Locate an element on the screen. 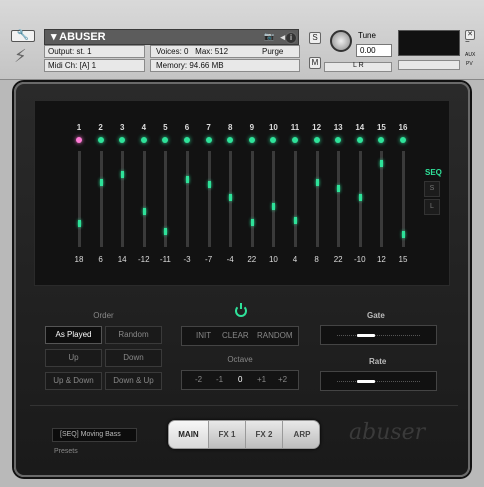  step-number: 5 is located at coordinates (165, 127).